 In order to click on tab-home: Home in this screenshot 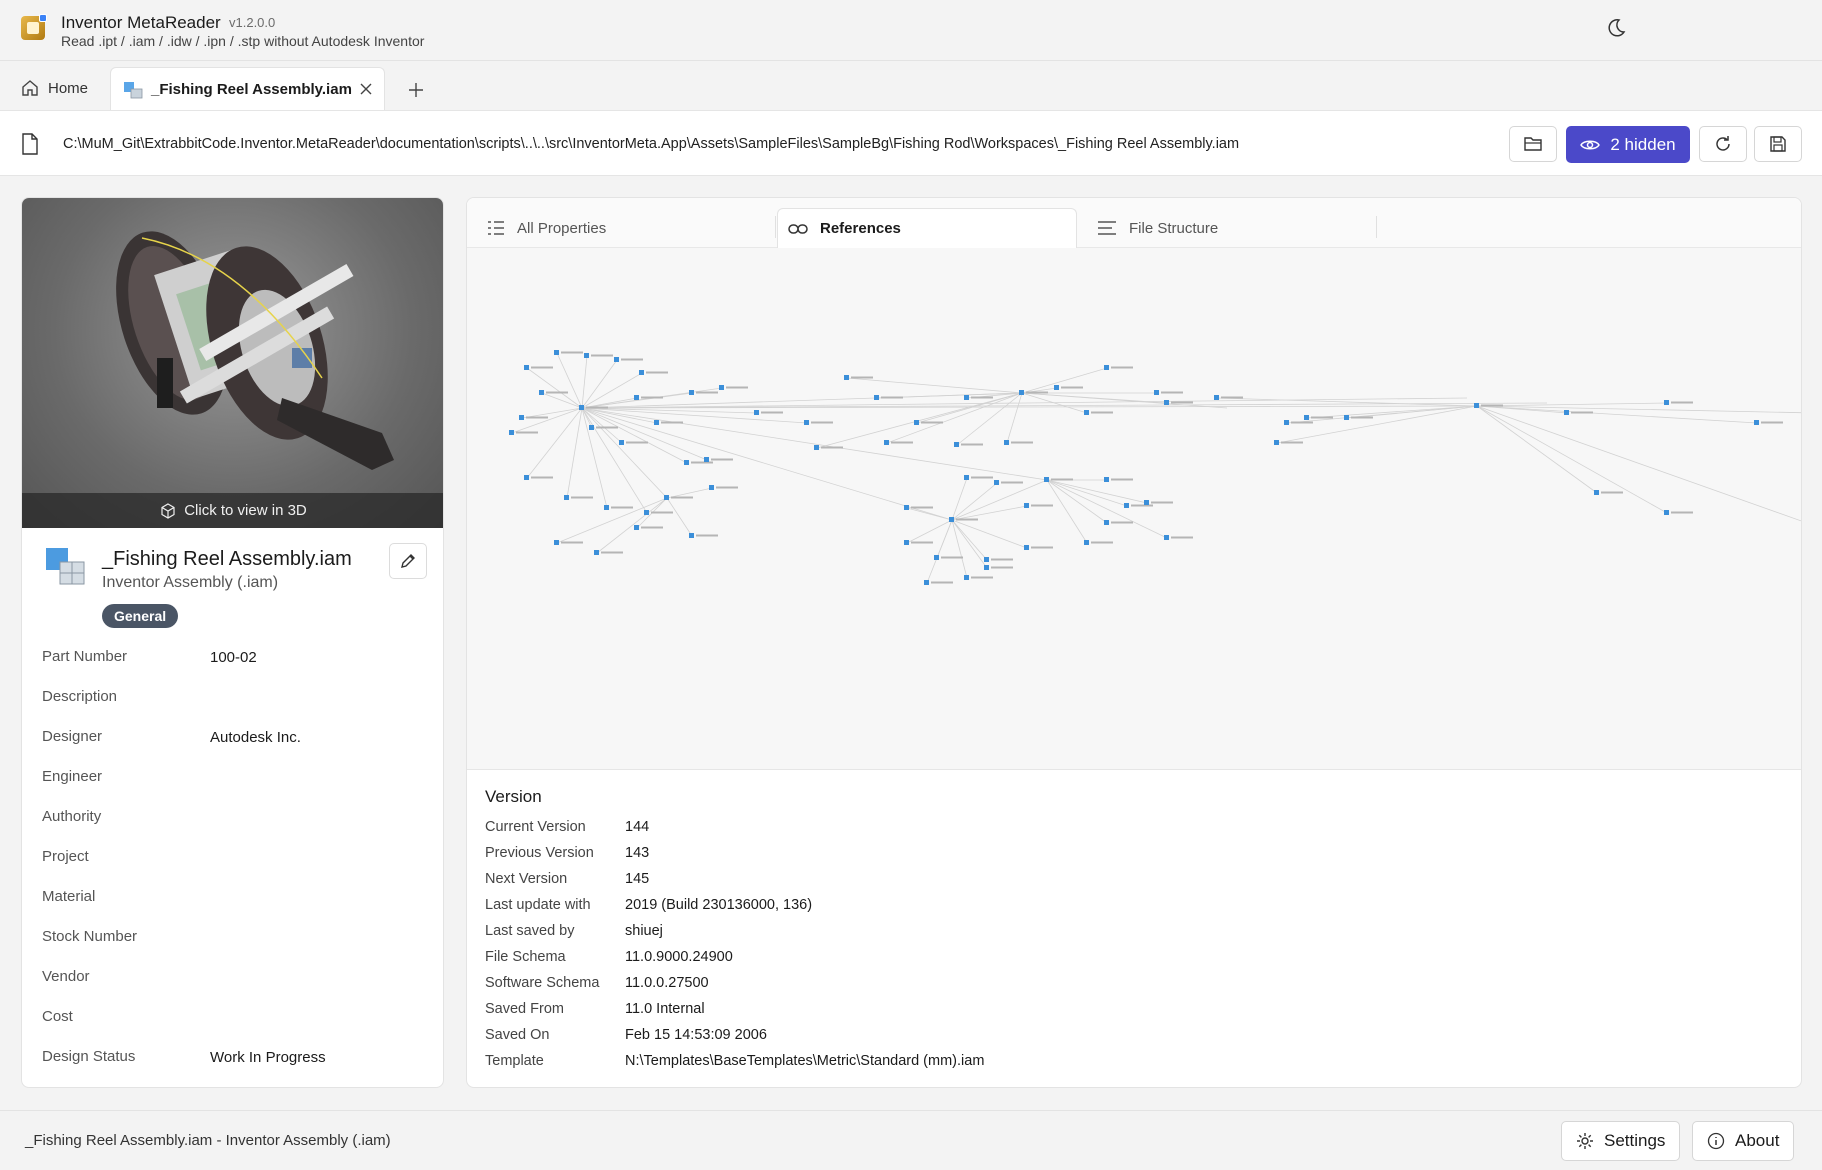, I will do `click(54, 88)`.